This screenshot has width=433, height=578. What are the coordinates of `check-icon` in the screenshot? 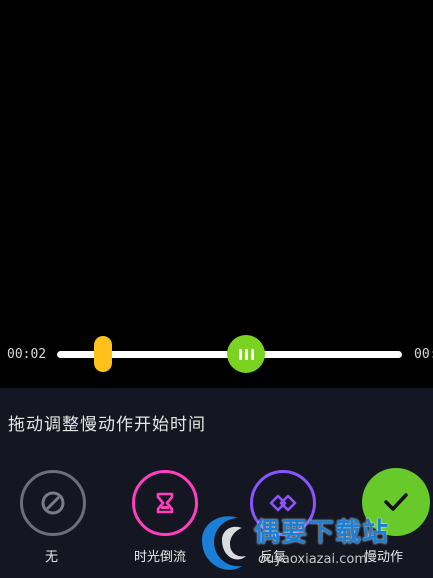 It's located at (396, 502).